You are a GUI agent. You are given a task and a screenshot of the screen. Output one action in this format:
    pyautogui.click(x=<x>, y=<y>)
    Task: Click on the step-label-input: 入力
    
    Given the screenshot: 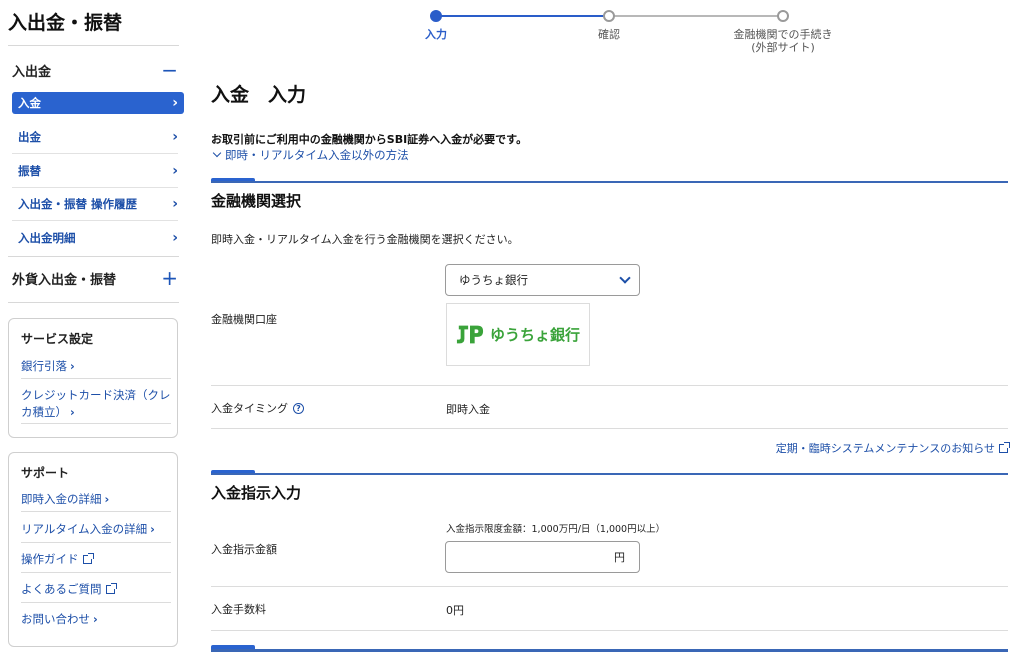 What is the action you would take?
    pyautogui.click(x=436, y=34)
    